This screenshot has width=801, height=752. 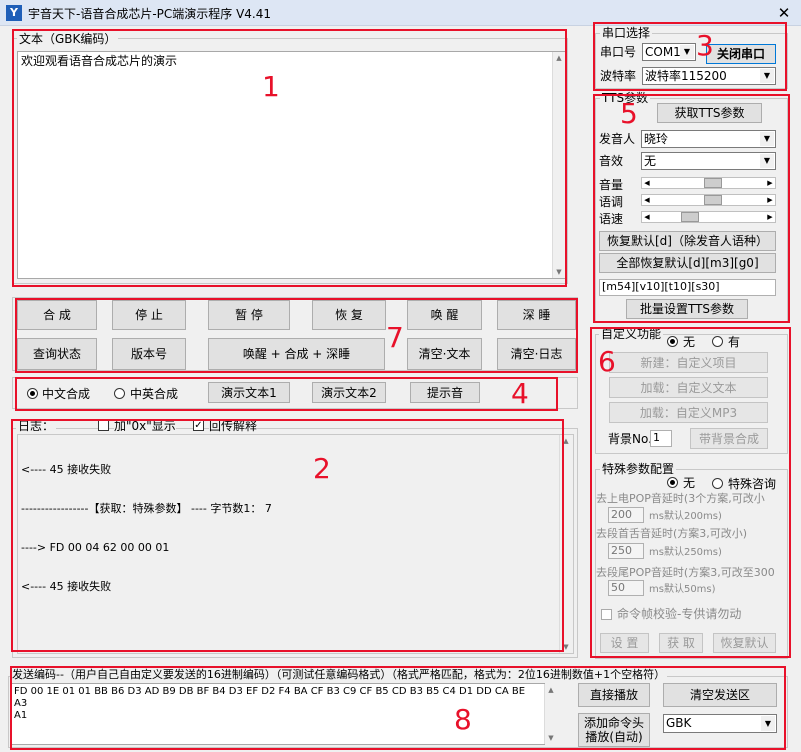 What do you see at coordinates (322, 468) in the screenshot?
I see `annotation-number-2: 2` at bounding box center [322, 468].